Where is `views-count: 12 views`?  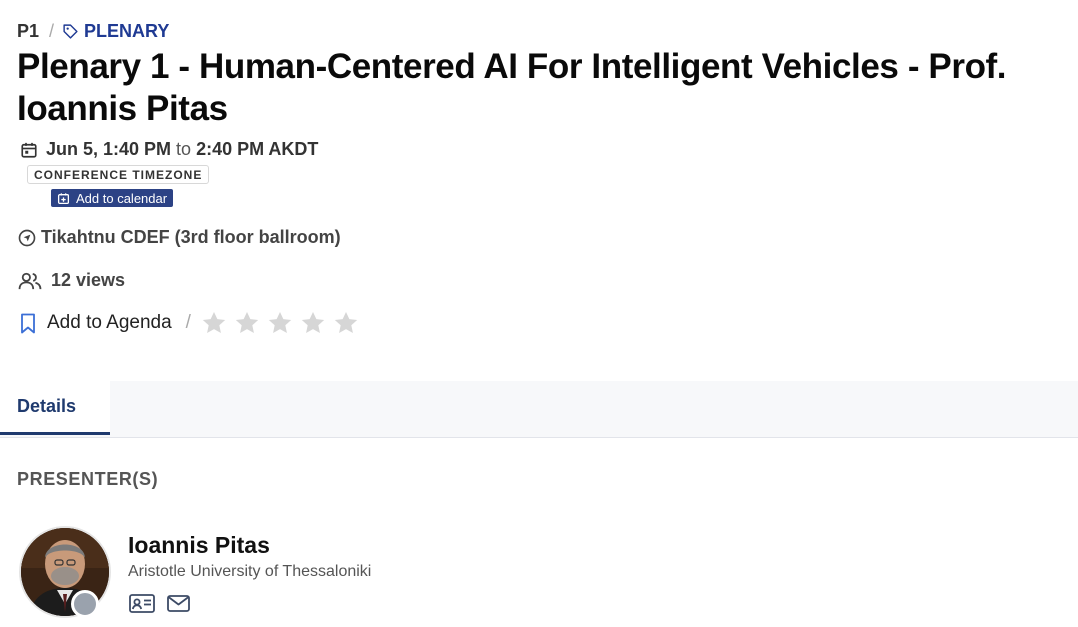 views-count: 12 views is located at coordinates (88, 280).